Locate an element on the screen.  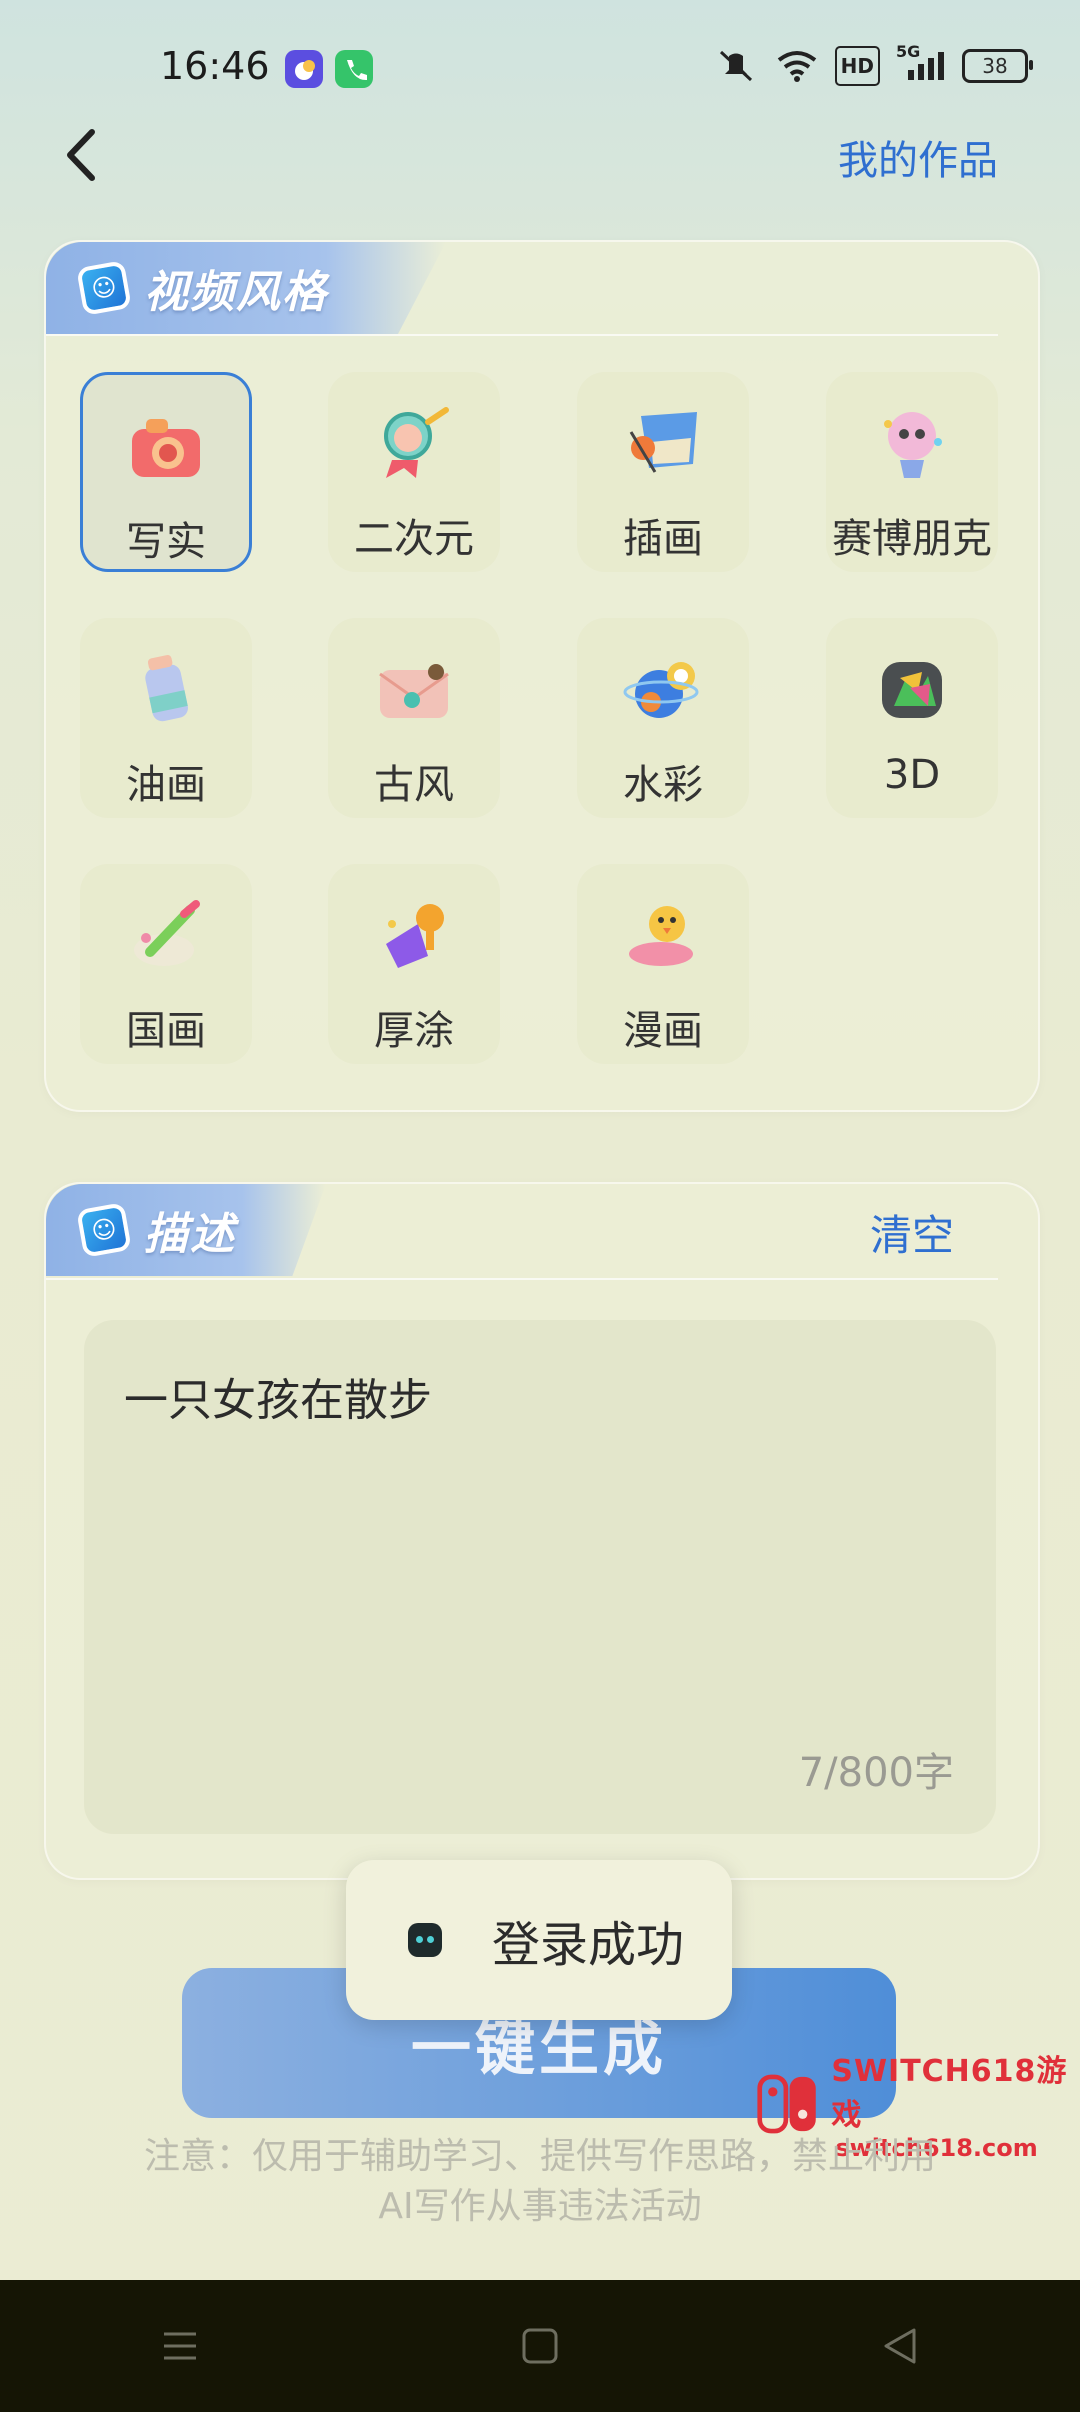
illustration-frame-icon is located at coordinates (663, 444).